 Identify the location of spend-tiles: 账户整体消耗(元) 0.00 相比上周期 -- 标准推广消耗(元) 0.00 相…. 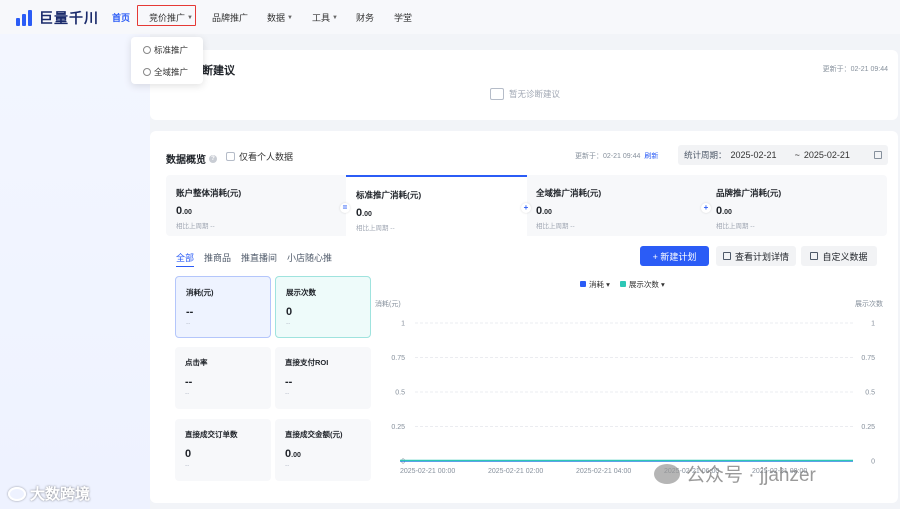
(526, 205).